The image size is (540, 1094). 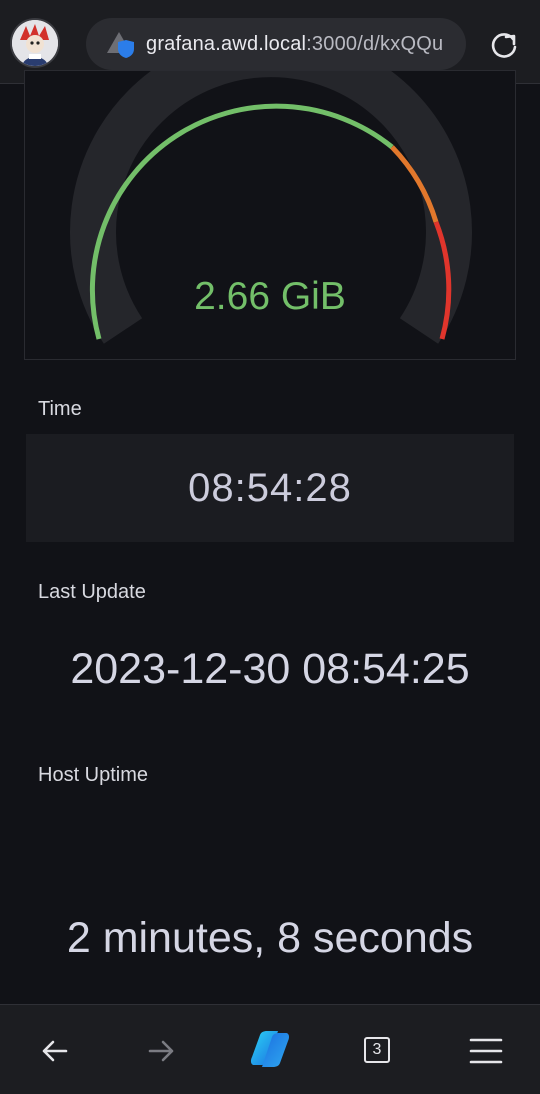 What do you see at coordinates (375, 43) in the screenshot?
I see `url-path: :3000/d/kxQQu` at bounding box center [375, 43].